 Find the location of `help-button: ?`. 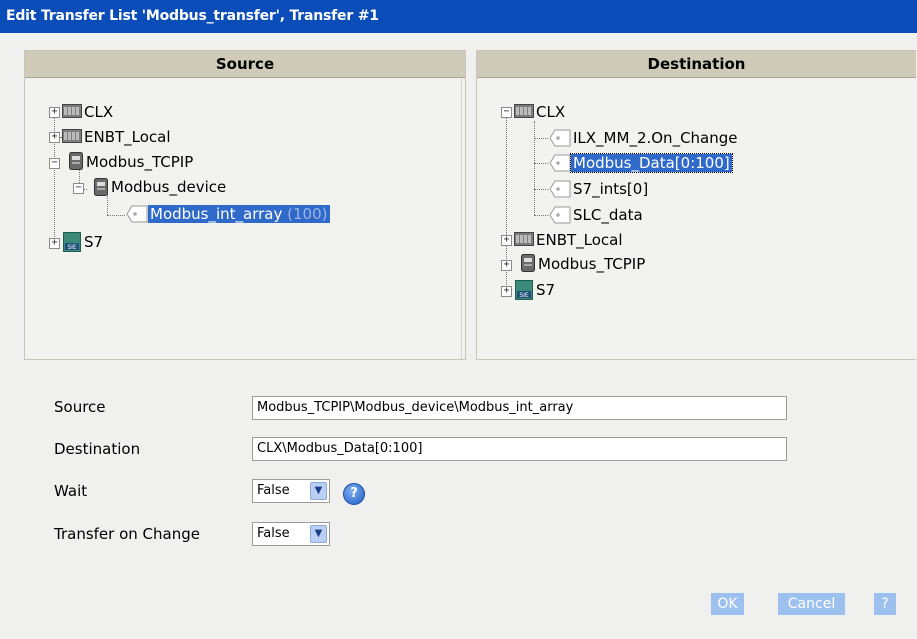

help-button: ? is located at coordinates (885, 604).